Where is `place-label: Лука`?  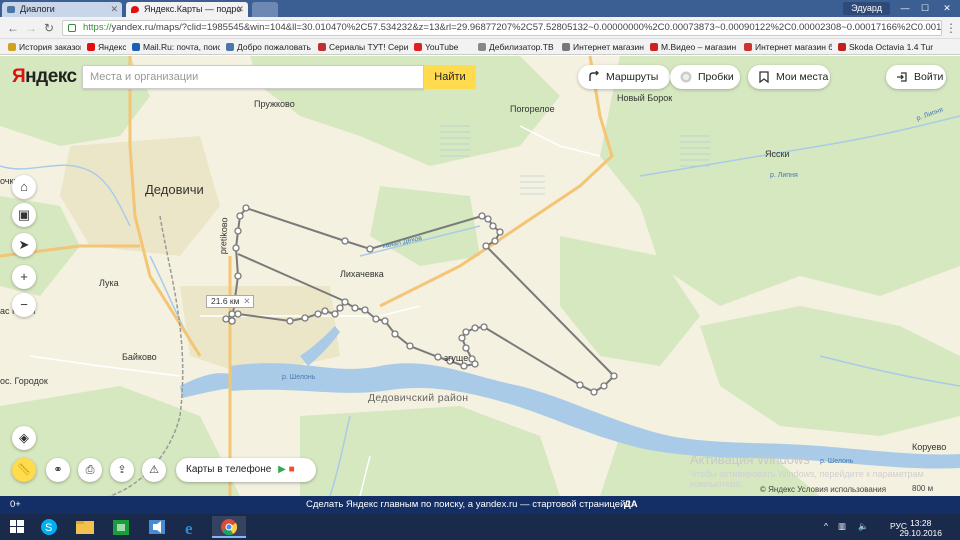
place-label: Лука is located at coordinates (109, 283).